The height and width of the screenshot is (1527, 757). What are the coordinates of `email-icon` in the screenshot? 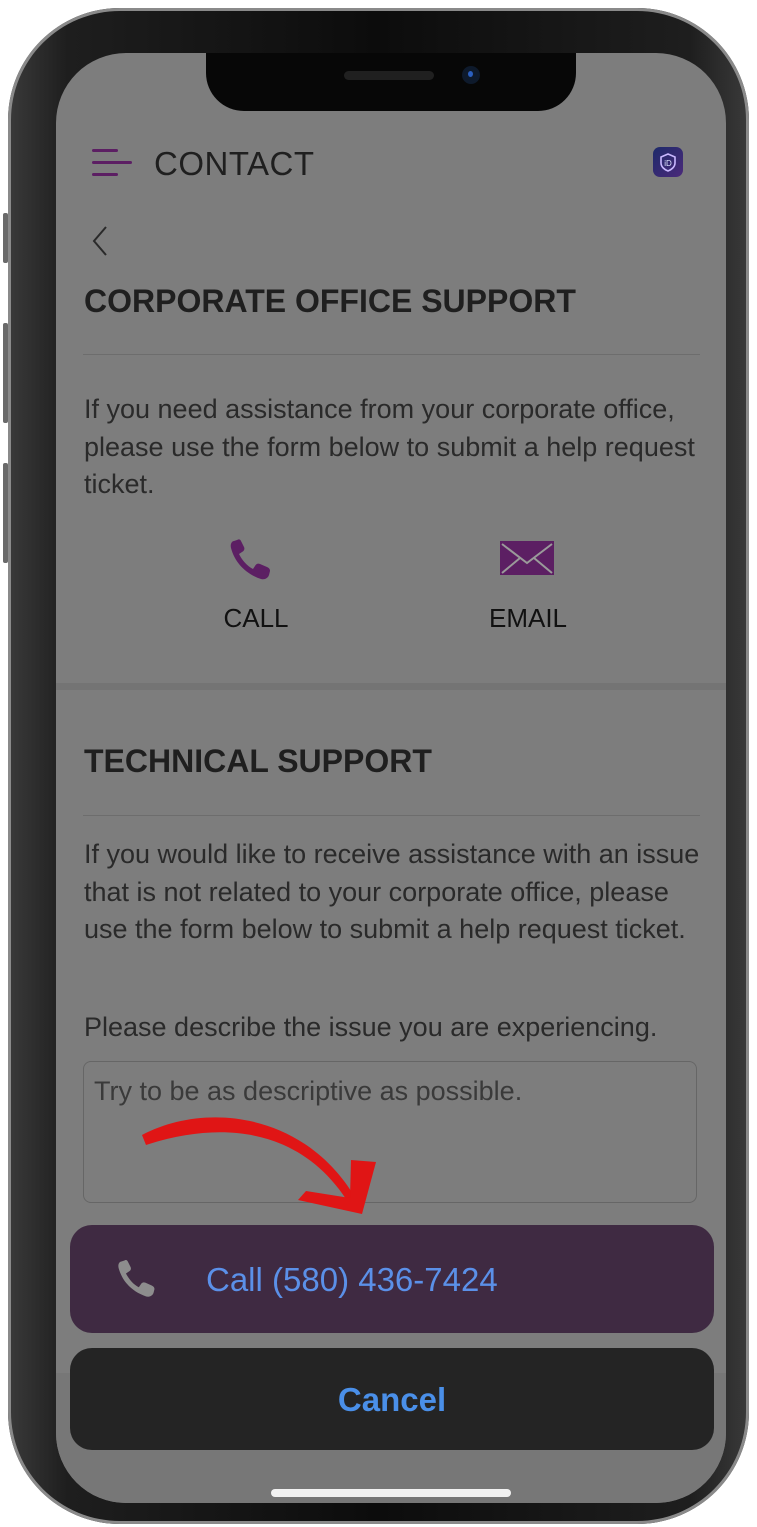 It's located at (528, 559).